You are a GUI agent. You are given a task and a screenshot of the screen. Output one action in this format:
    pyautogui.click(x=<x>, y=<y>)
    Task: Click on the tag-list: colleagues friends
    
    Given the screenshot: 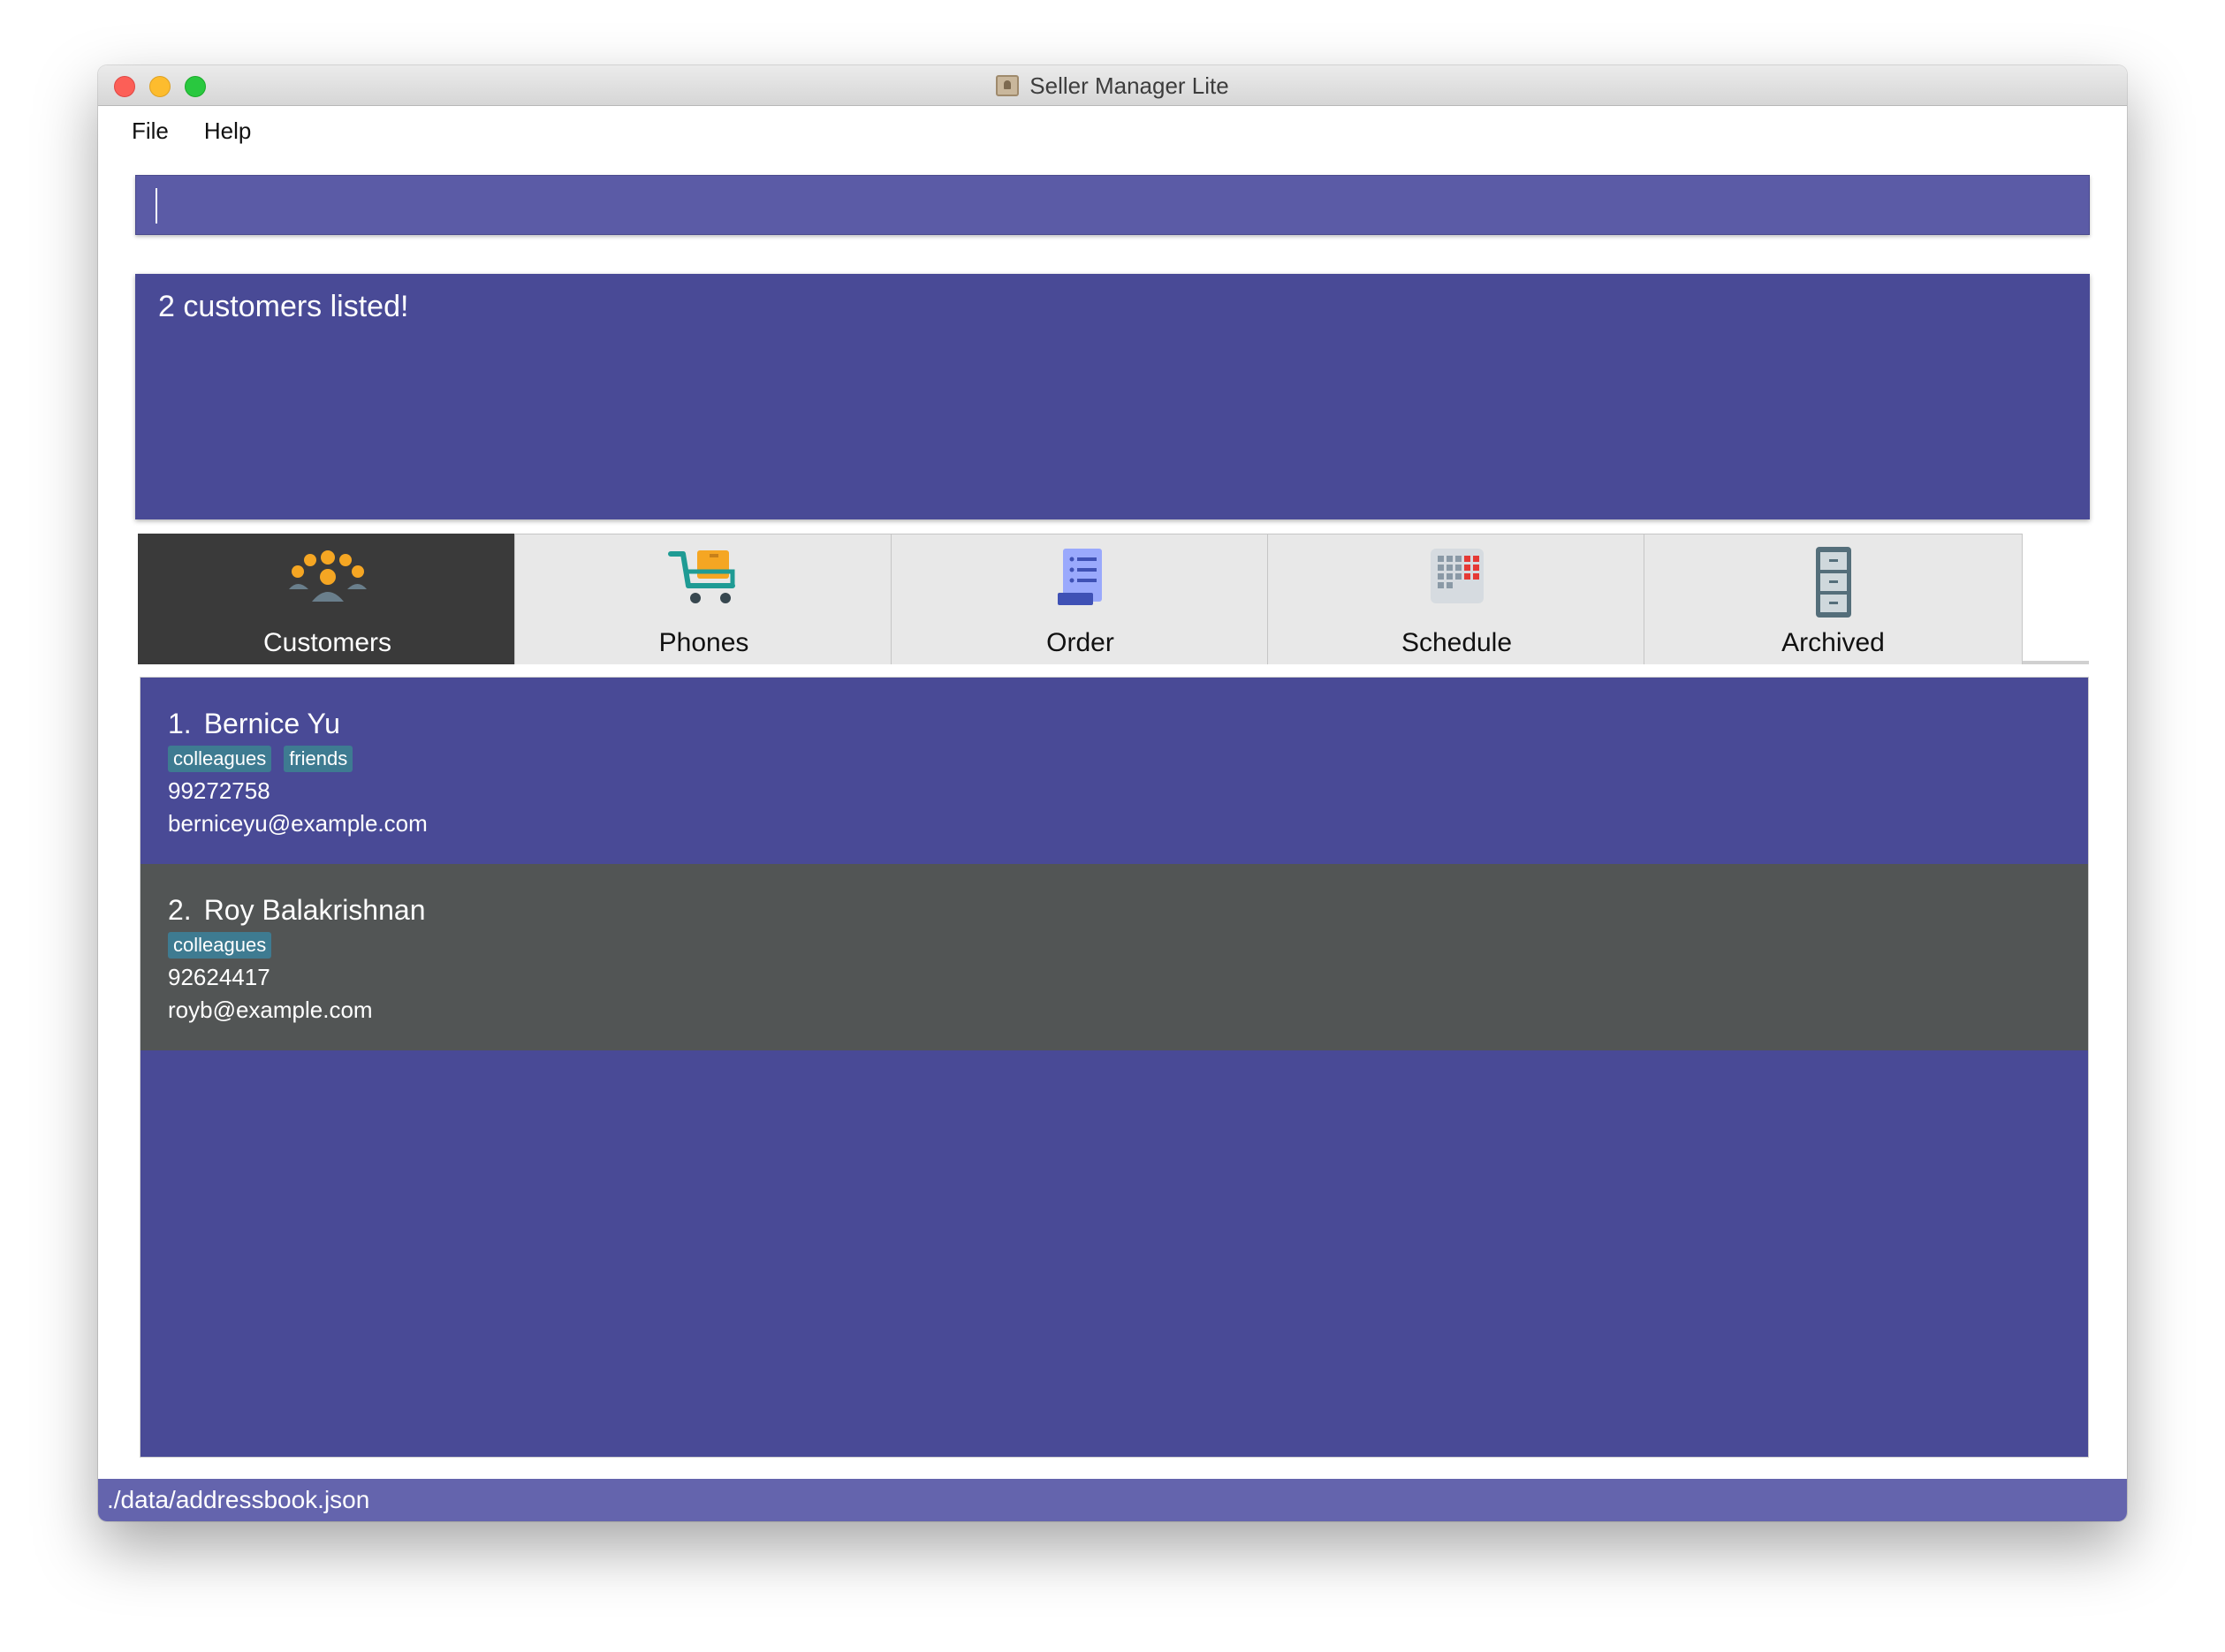 What is the action you would take?
    pyautogui.click(x=1128, y=759)
    